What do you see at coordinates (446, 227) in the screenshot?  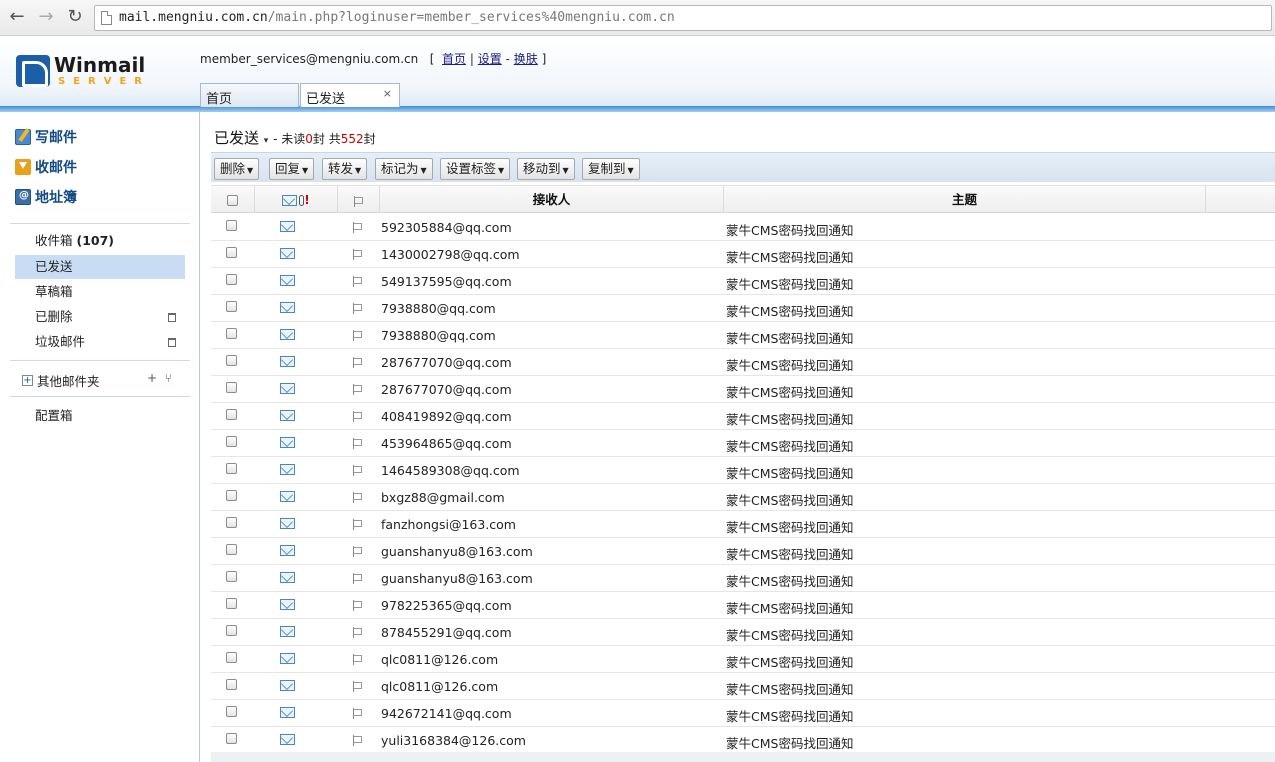 I see `recipient-cell: 592305884@qq.com` at bounding box center [446, 227].